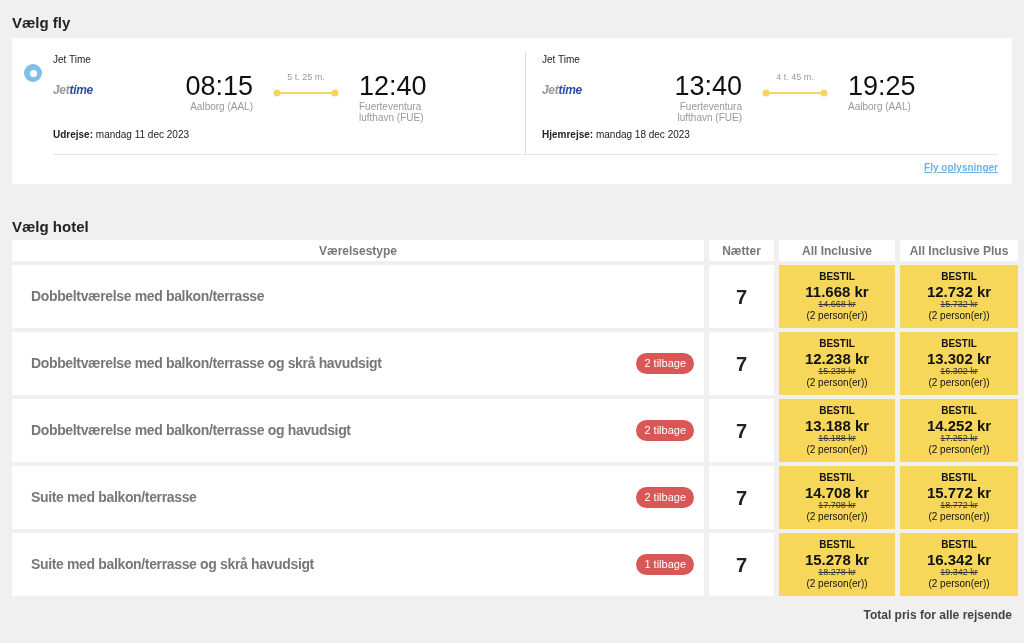  I want to click on room-type: Dobbeltværelse med balkon/terrasse og skrå havudsigt, so click(206, 363).